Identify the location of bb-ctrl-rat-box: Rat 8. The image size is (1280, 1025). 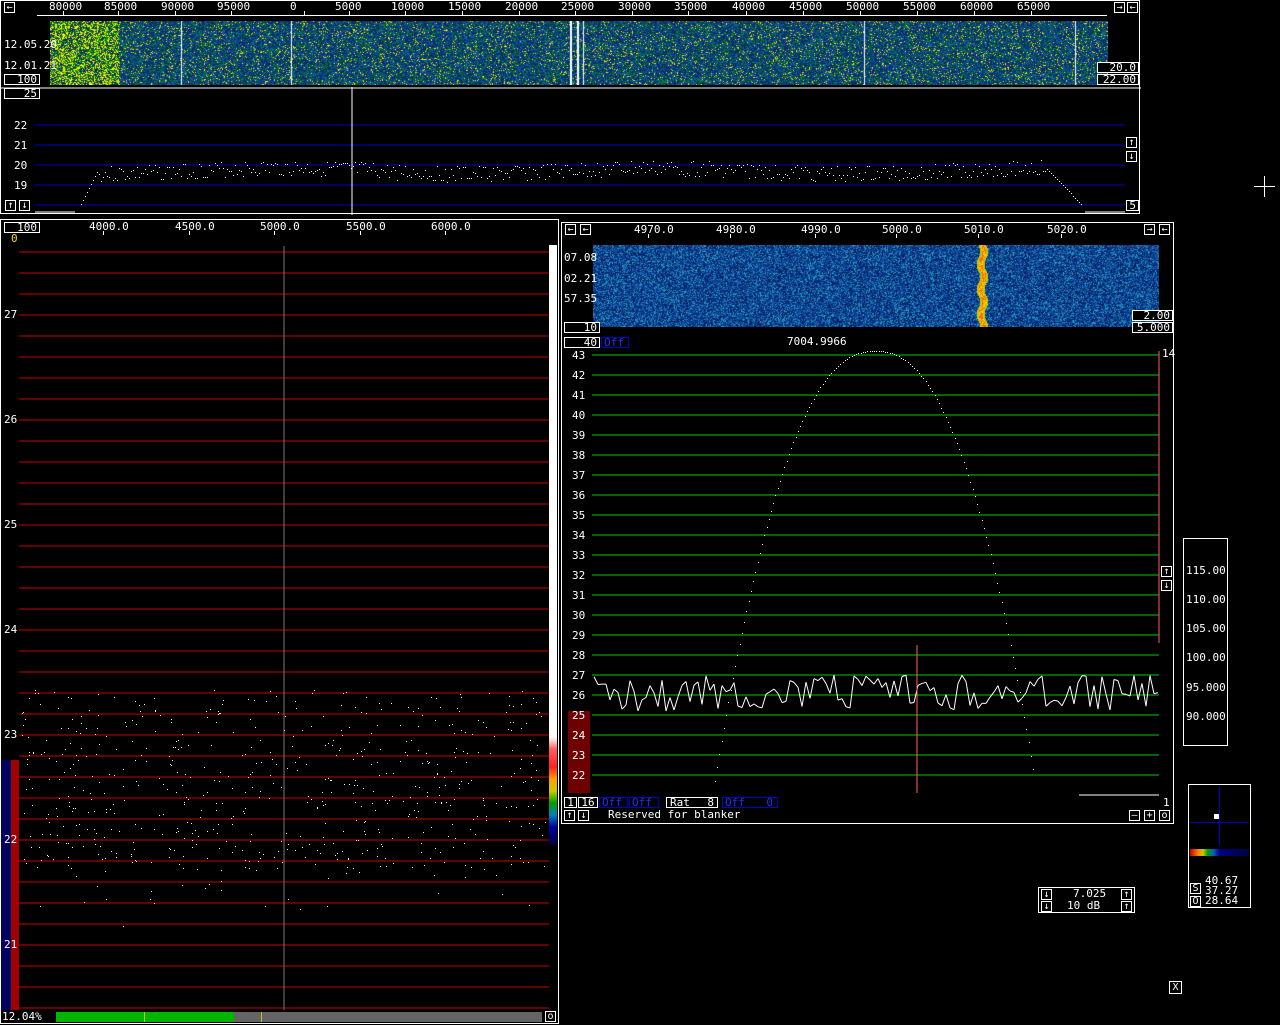
(692, 802).